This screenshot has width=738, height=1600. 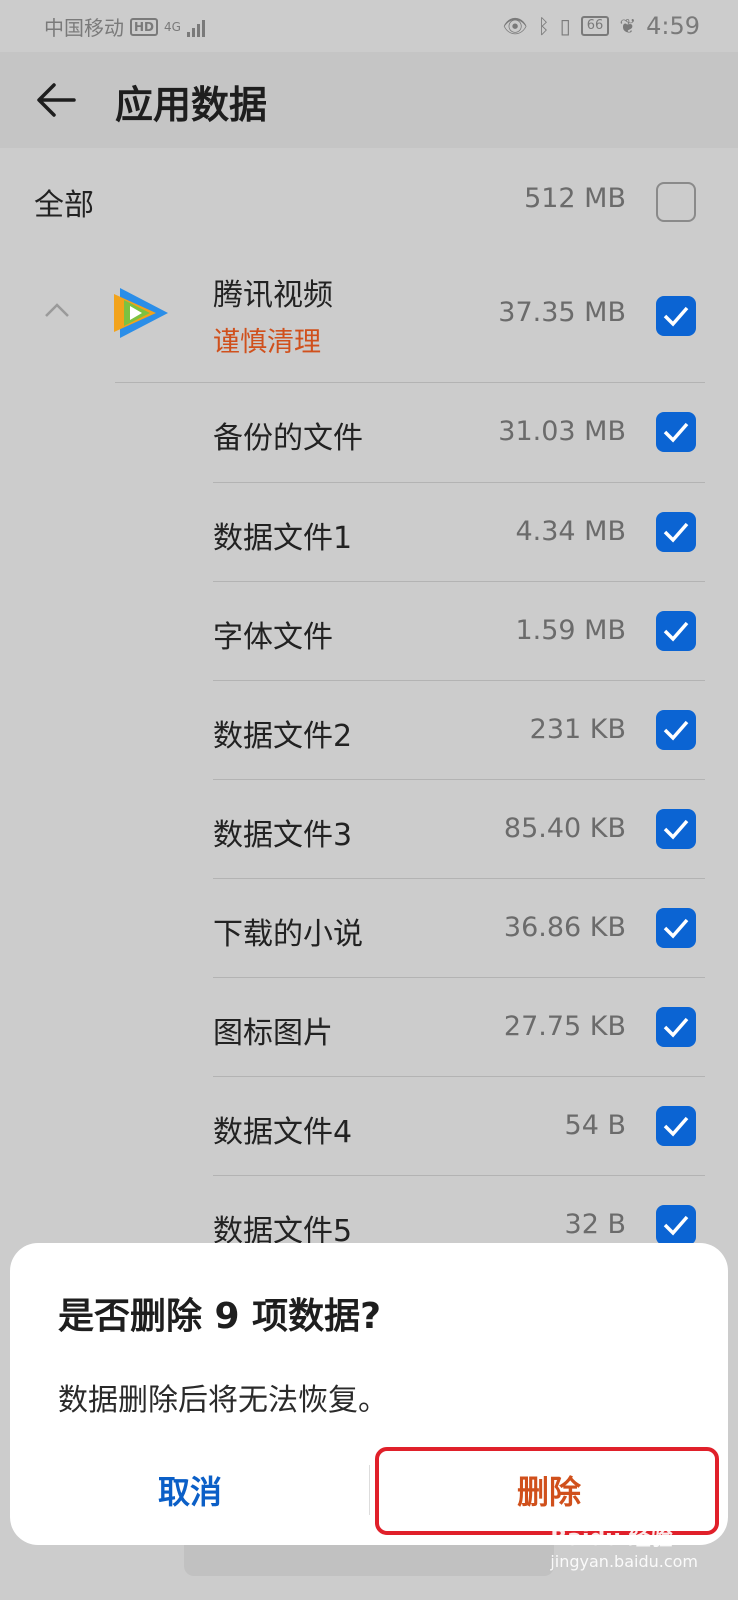 I want to click on file-size: 85.40 KB, so click(x=564, y=828).